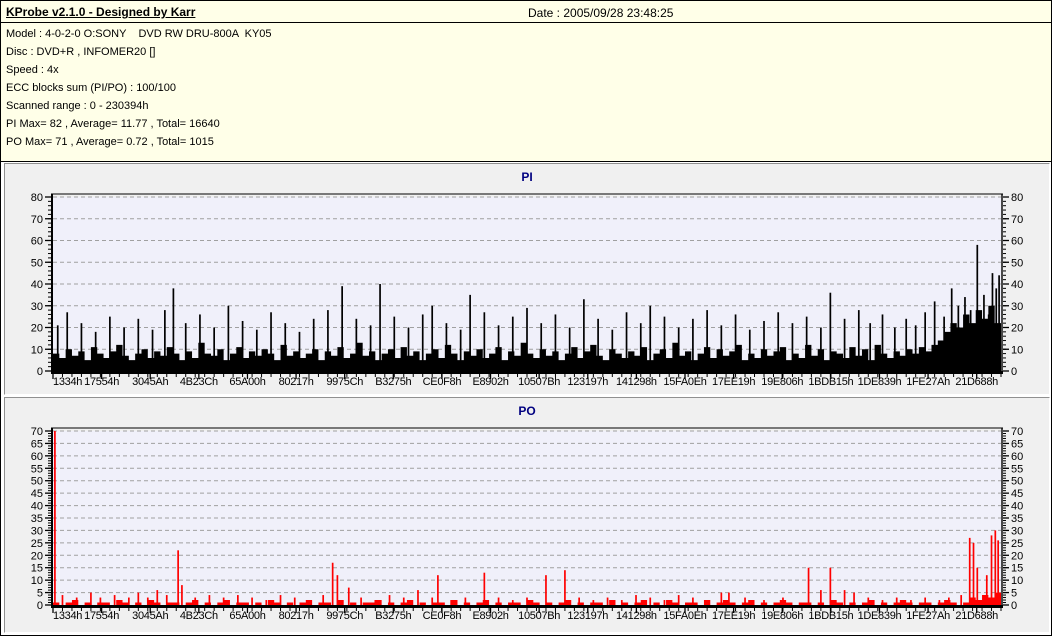  Describe the element at coordinates (1017, 519) in the screenshot. I see `y-axis-label-right: 35` at that location.